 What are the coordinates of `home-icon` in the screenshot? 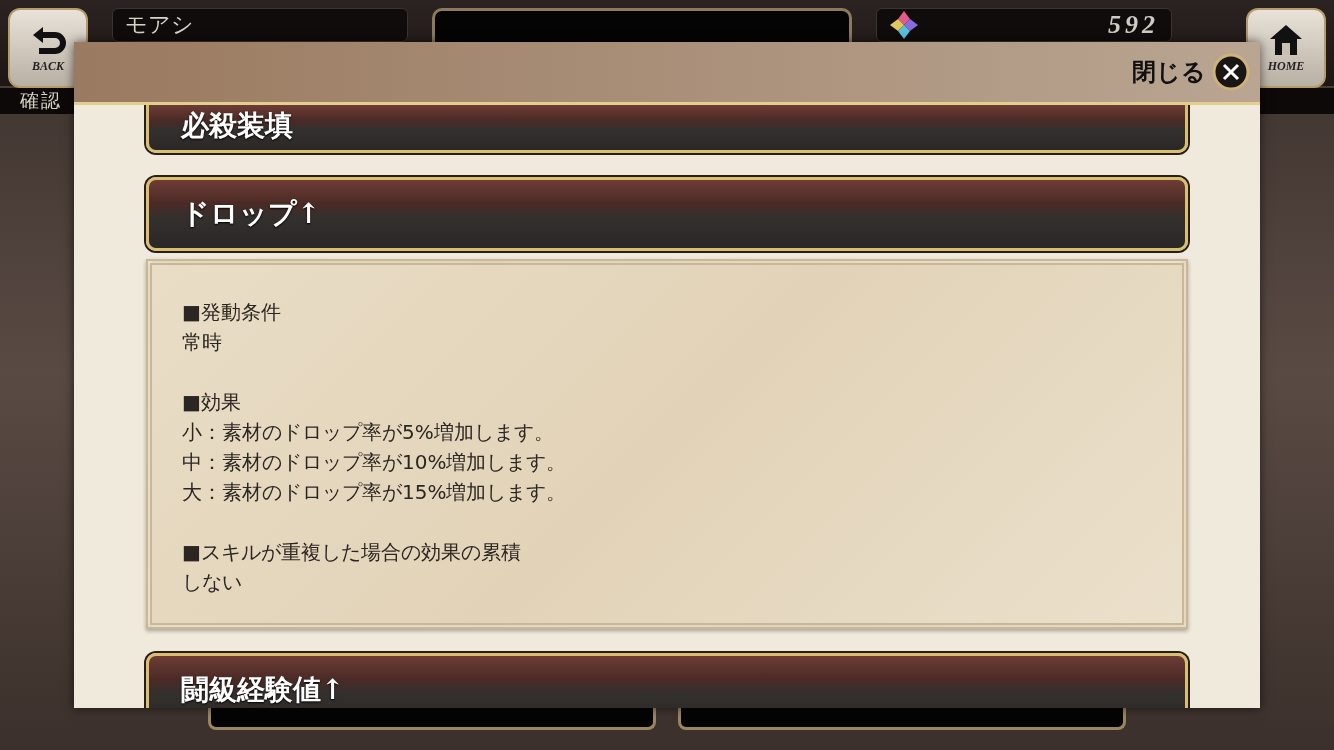 It's located at (1286, 39).